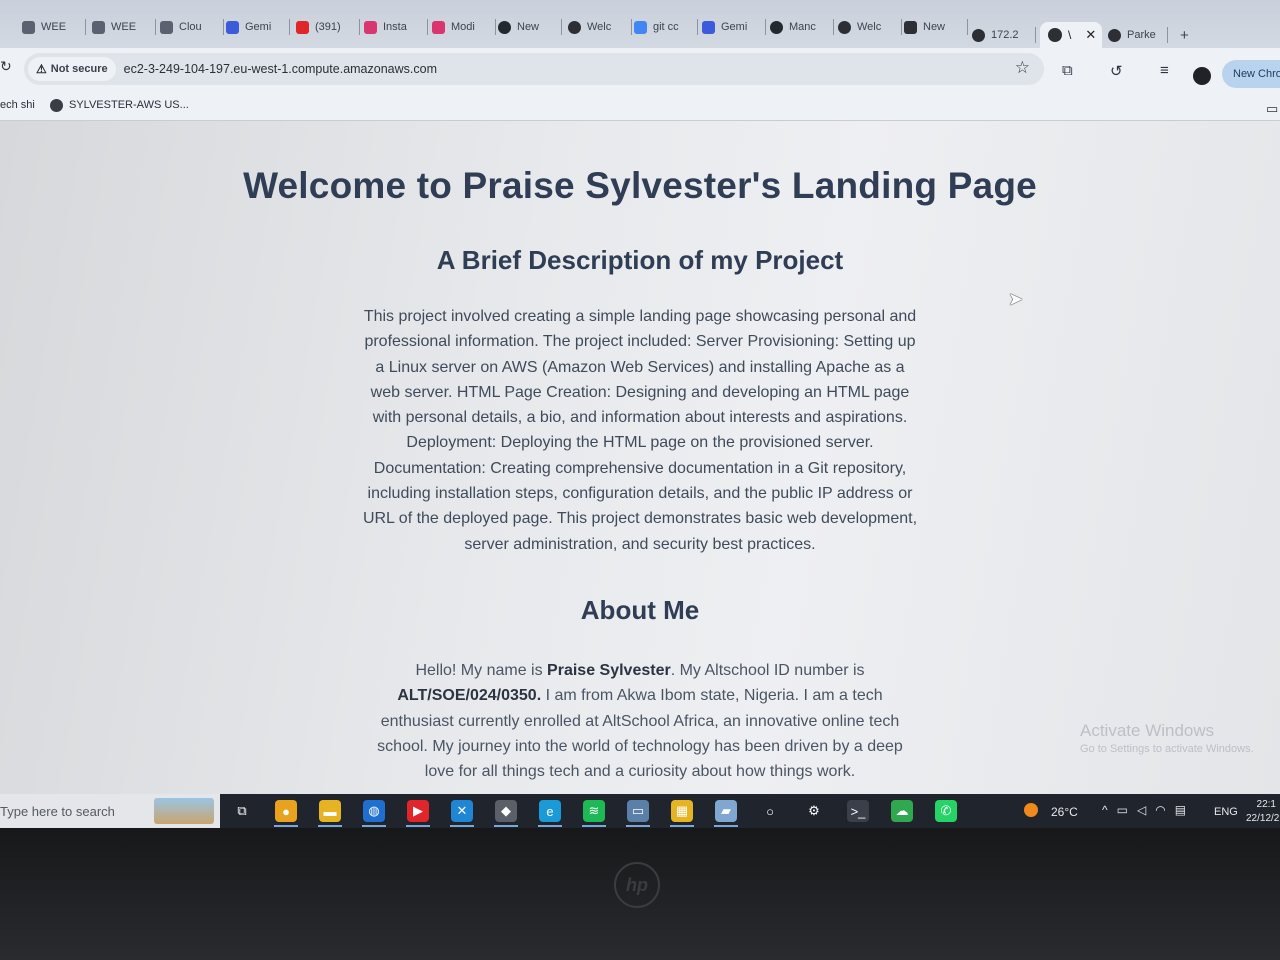 Image resolution: width=1280 pixels, height=960 pixels. What do you see at coordinates (666, 27) in the screenshot?
I see `browser-tab: git cc` at bounding box center [666, 27].